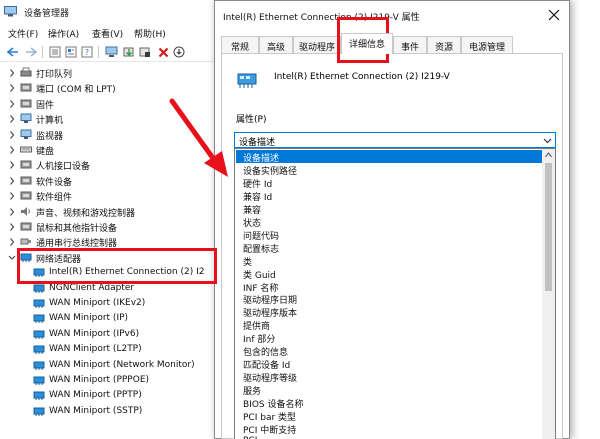  What do you see at coordinates (150, 33) in the screenshot?
I see `menu-help: 帮助(H)` at bounding box center [150, 33].